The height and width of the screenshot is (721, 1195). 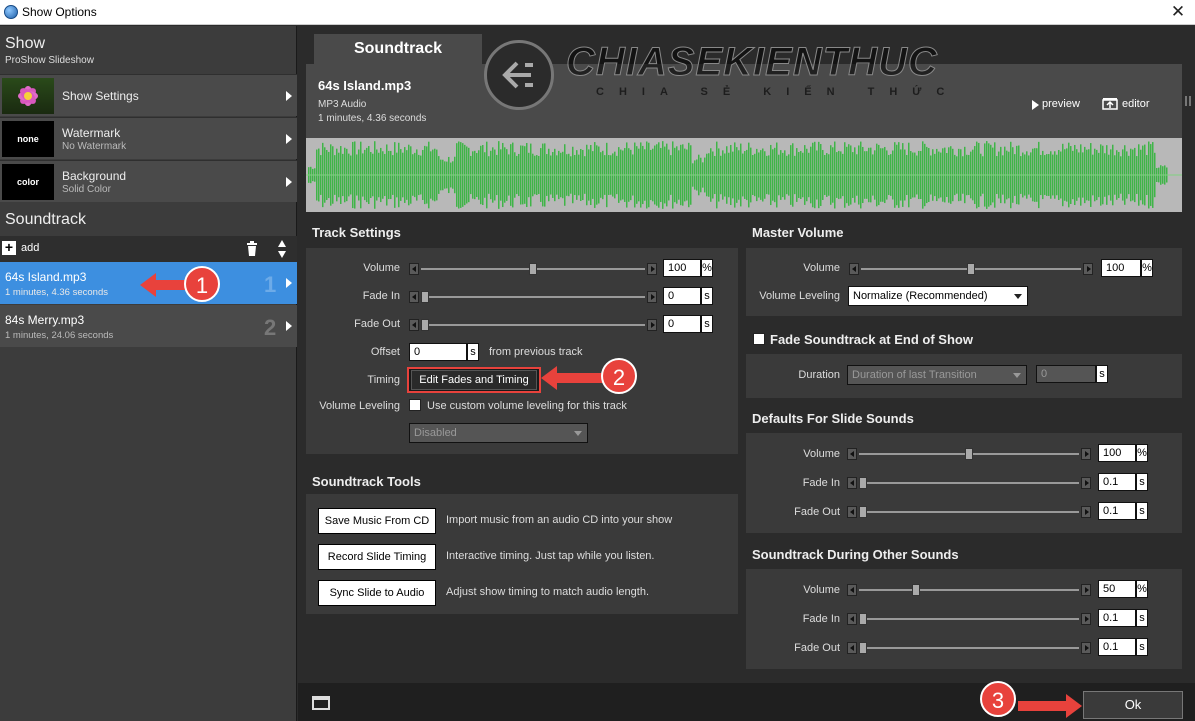 I want to click on master-volume-input: 100, so click(x=1121, y=268).